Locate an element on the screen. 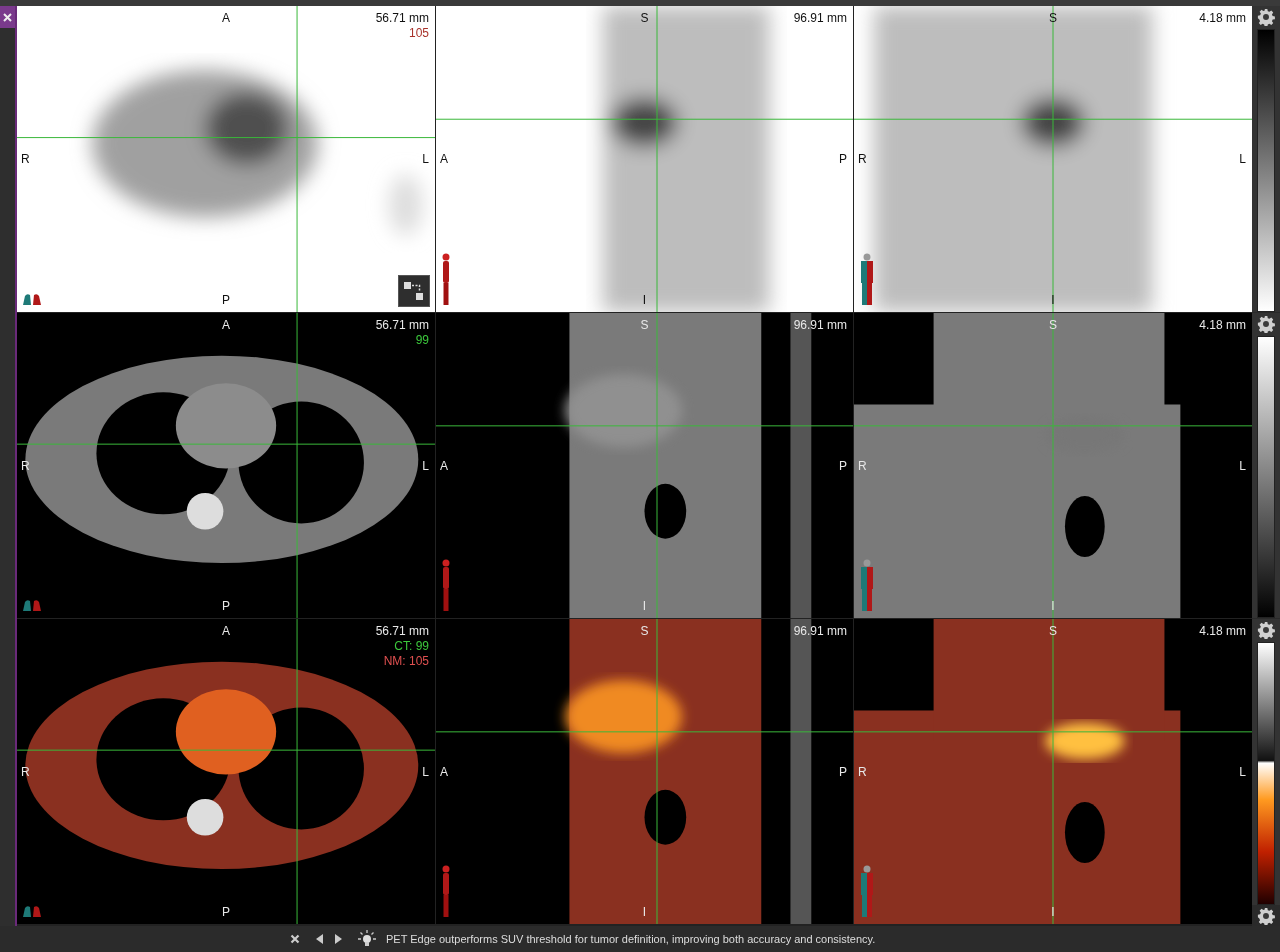 The image size is (1280, 952). slice-number-label: NM: 105 is located at coordinates (406, 661).